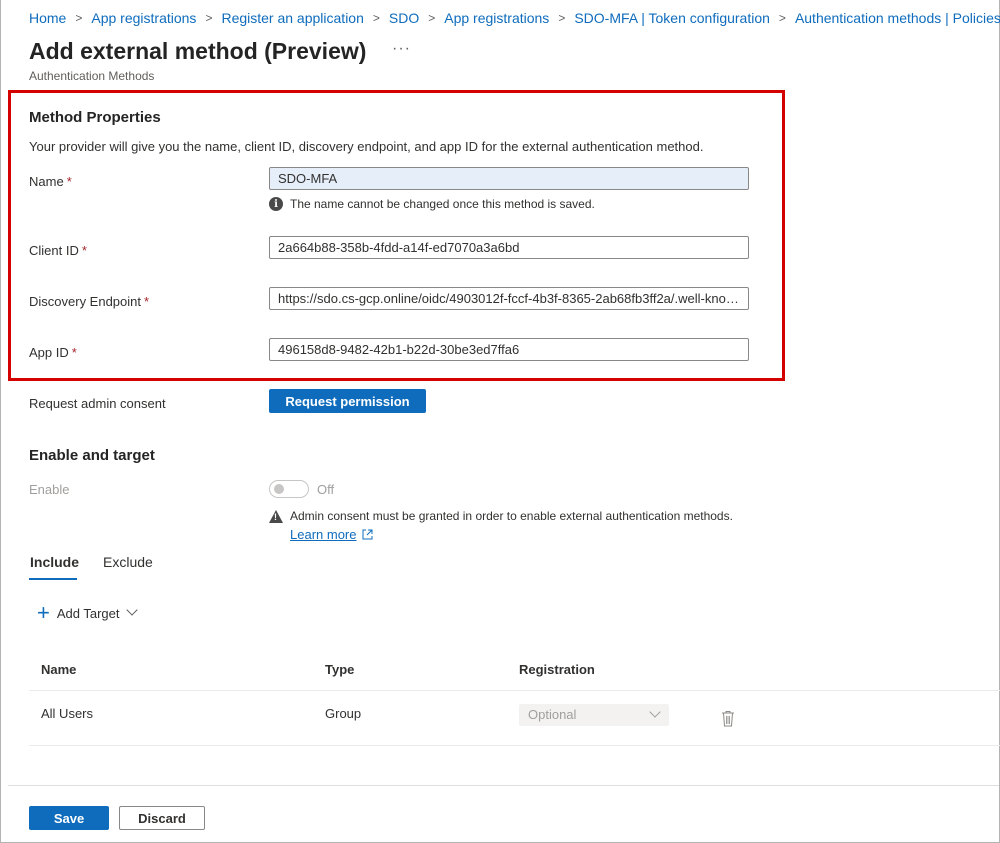 The image size is (1000, 843). I want to click on enable-target-heading: Enable and target, so click(92, 455).